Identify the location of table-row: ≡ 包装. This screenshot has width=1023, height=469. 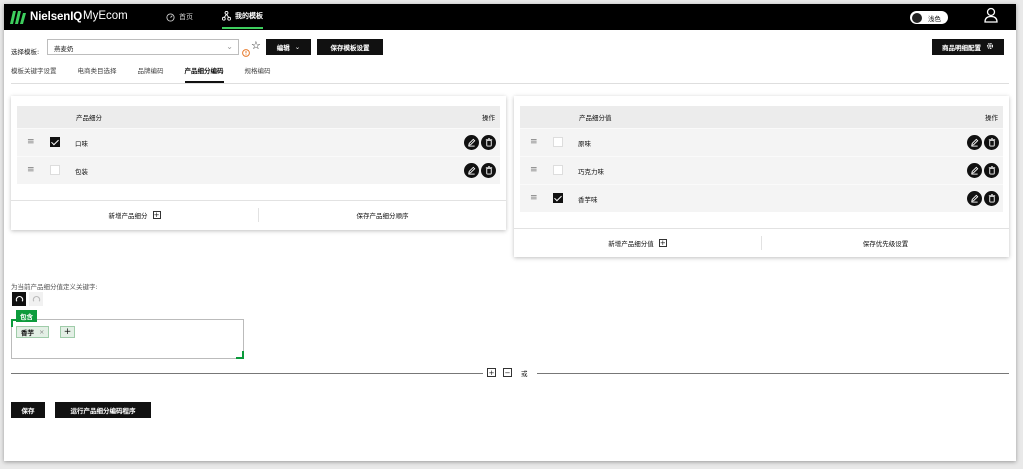
(258, 170).